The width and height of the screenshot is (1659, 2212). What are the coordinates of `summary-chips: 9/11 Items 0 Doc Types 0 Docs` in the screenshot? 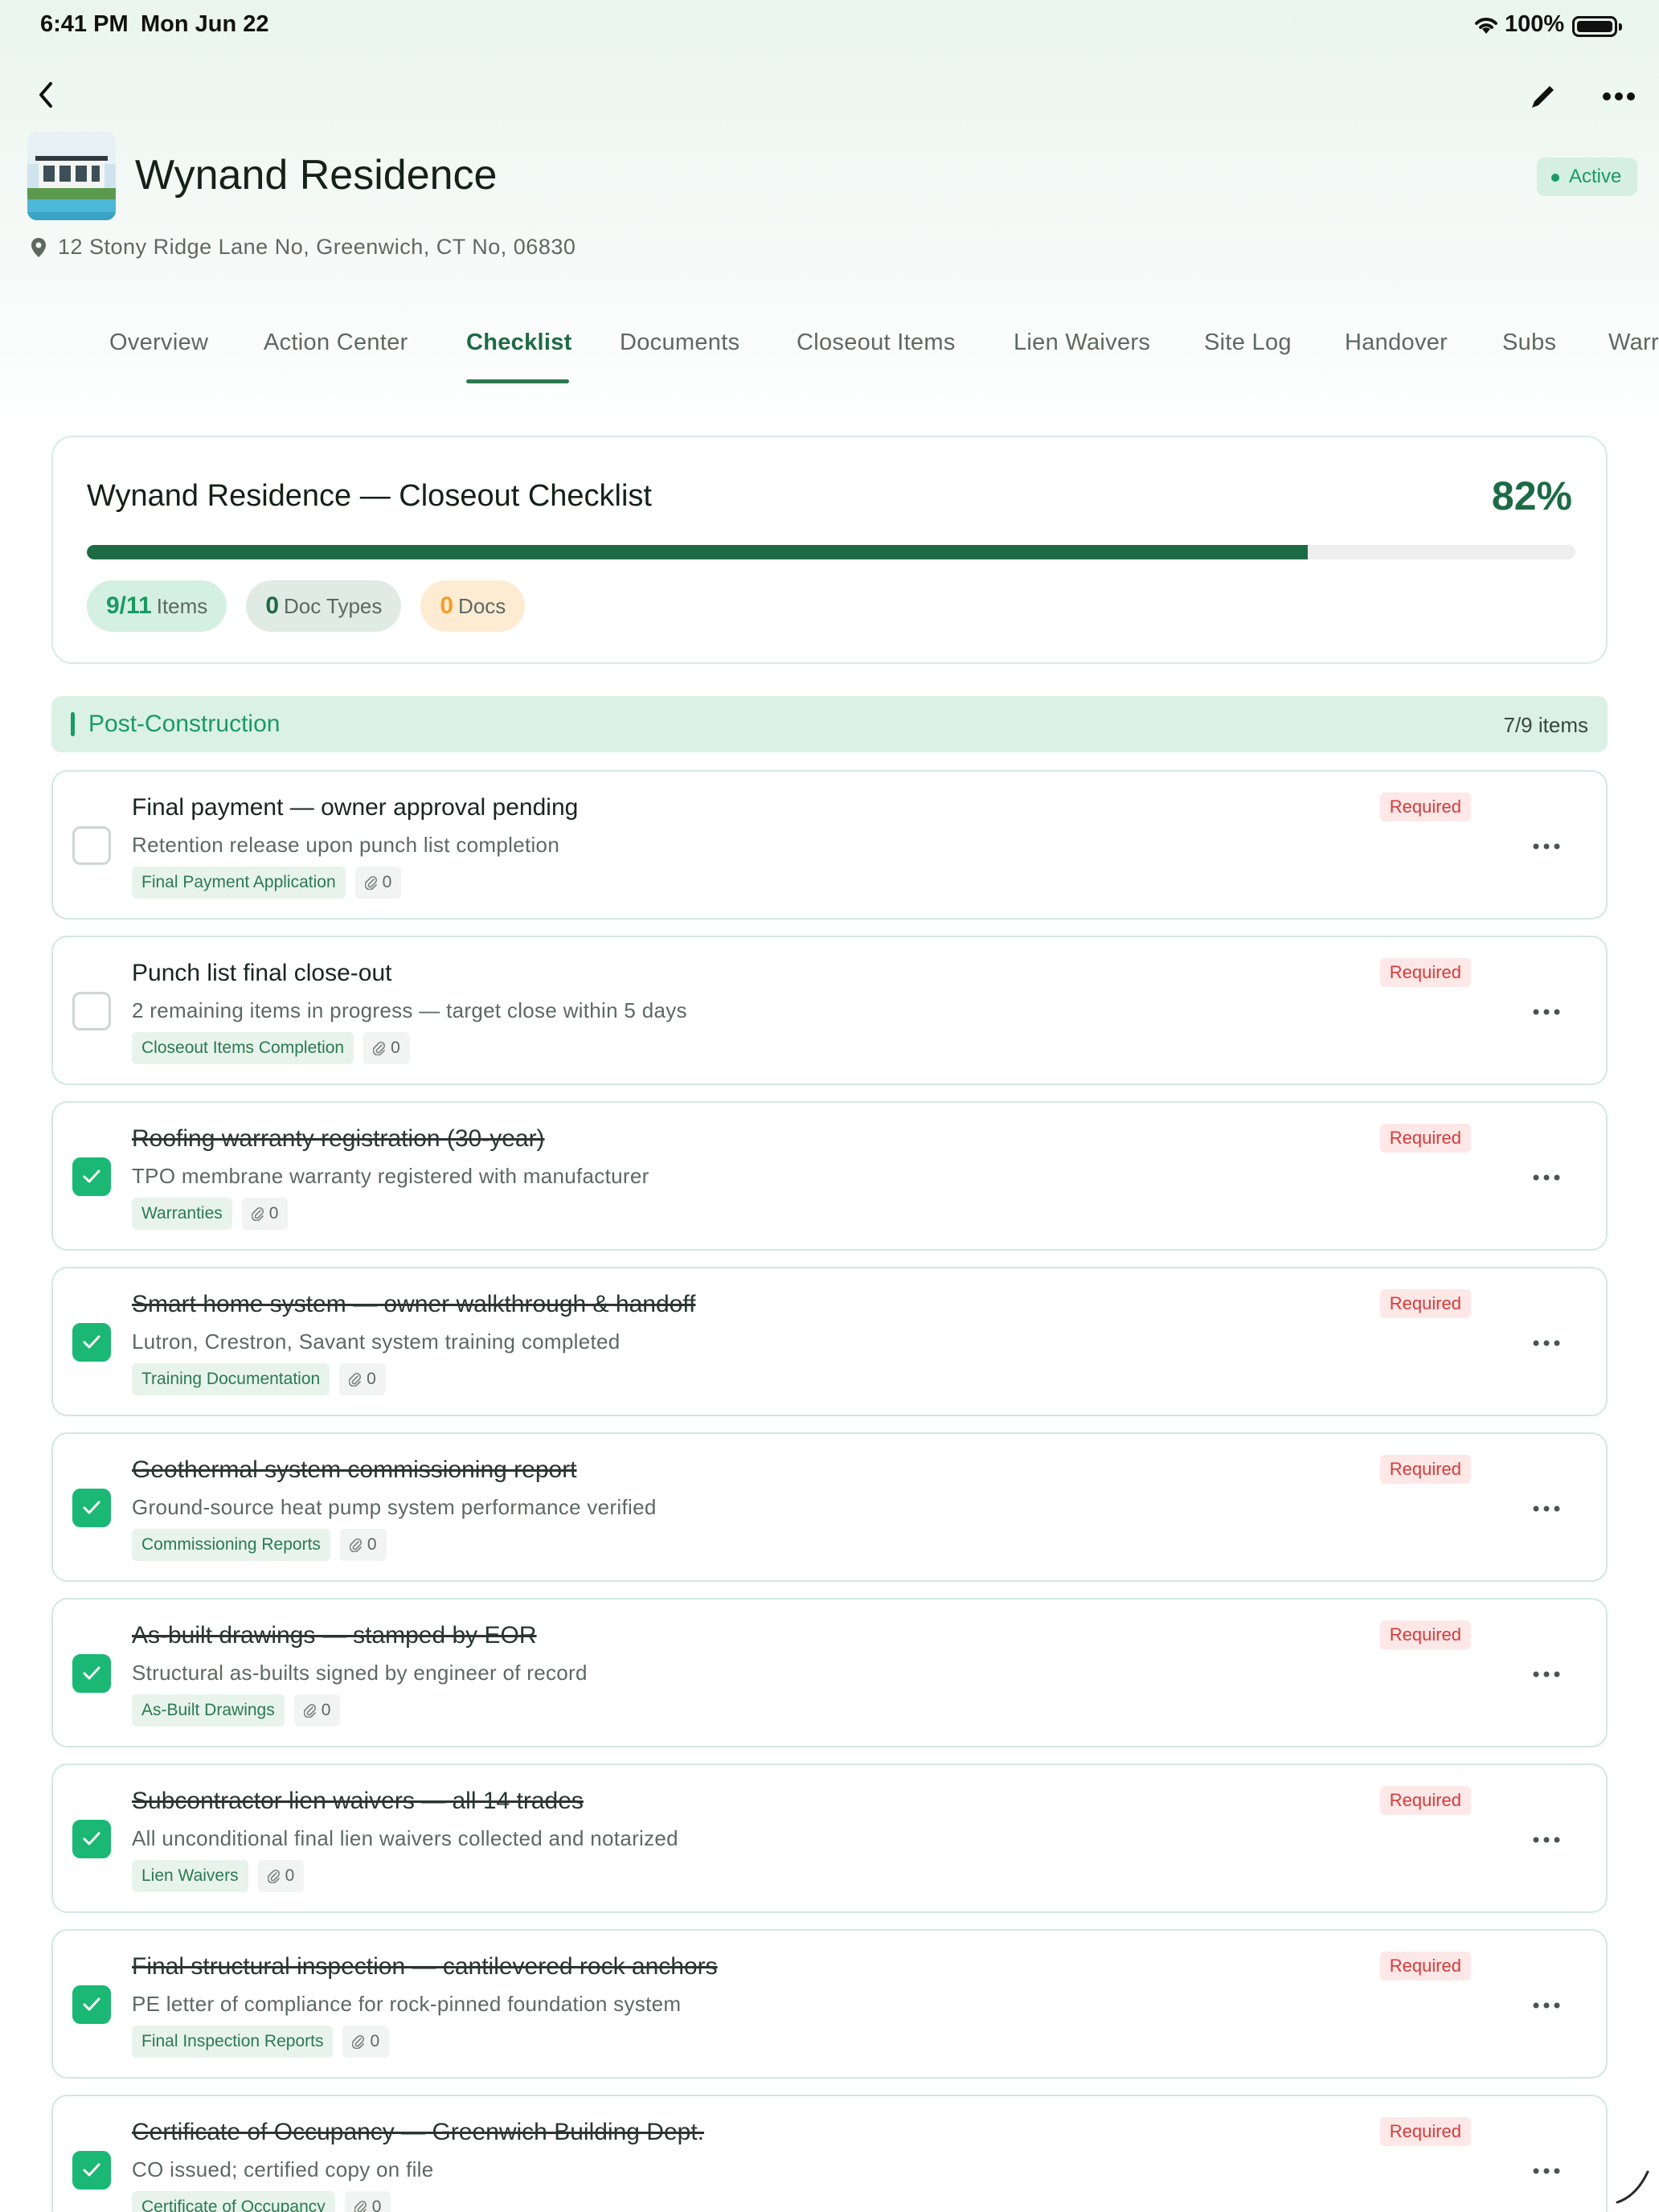 It's located at (306, 606).